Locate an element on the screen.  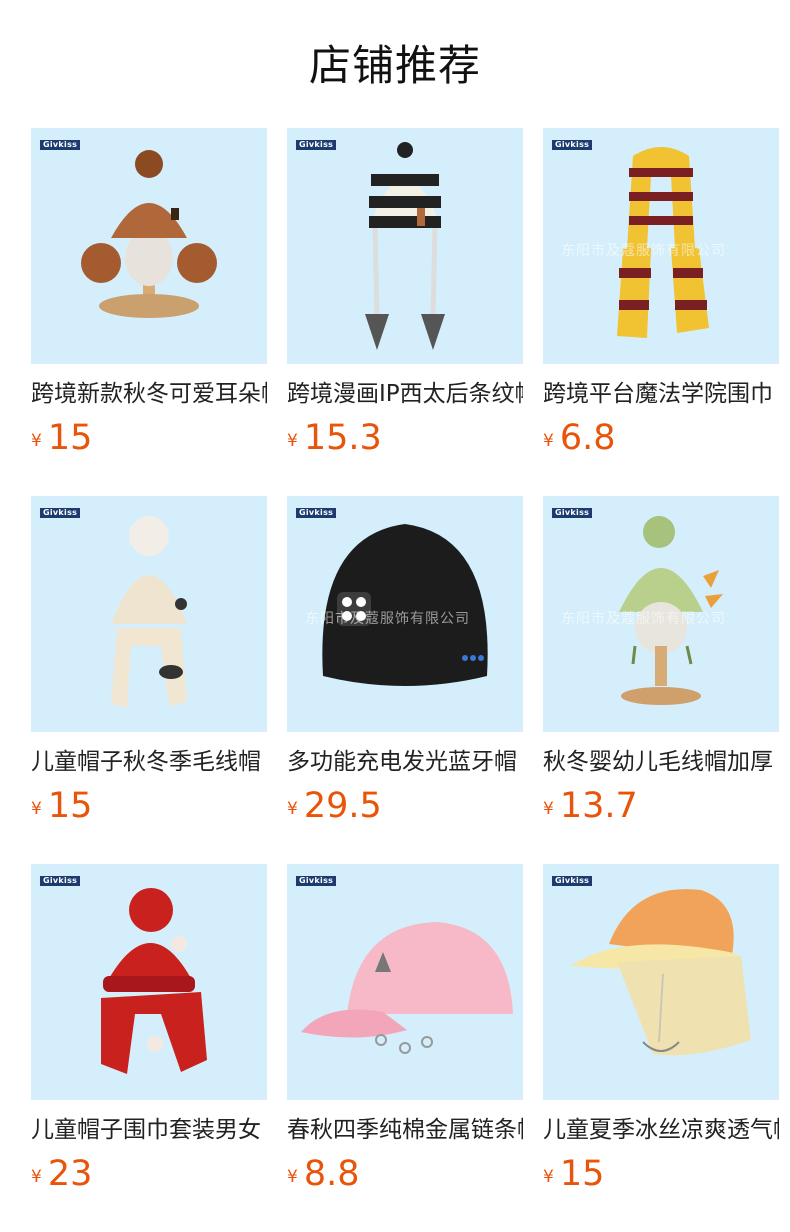
product-name: 儿童帽子围巾套装男女 is located at coordinates (149, 1130).